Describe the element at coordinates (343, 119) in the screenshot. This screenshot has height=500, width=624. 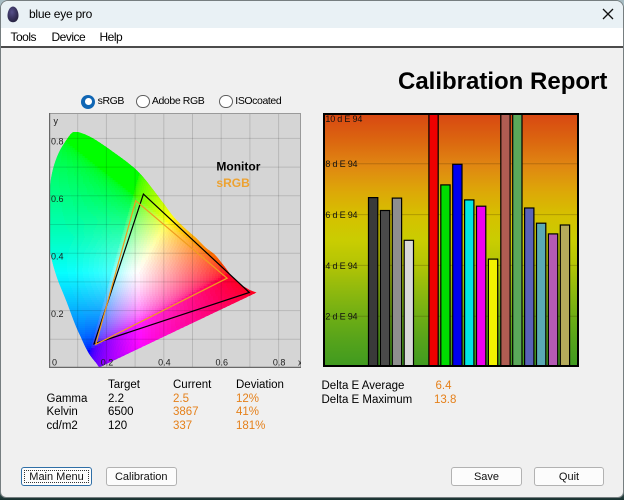
I see `svg-text: 10 d E 94` at that location.